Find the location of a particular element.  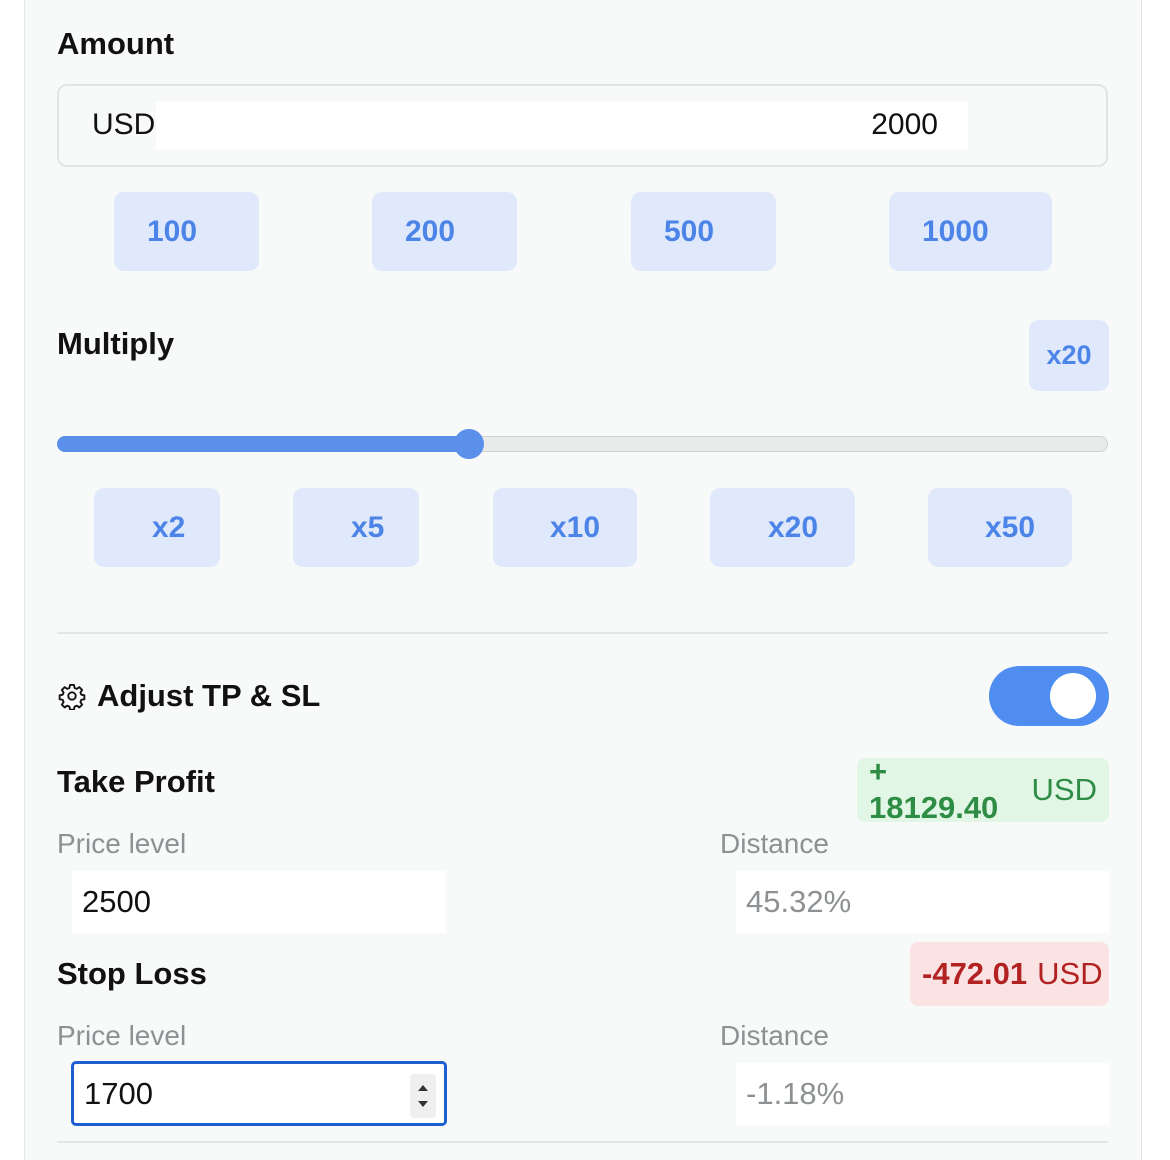

multiplier-slider-fill is located at coordinates (264, 444).